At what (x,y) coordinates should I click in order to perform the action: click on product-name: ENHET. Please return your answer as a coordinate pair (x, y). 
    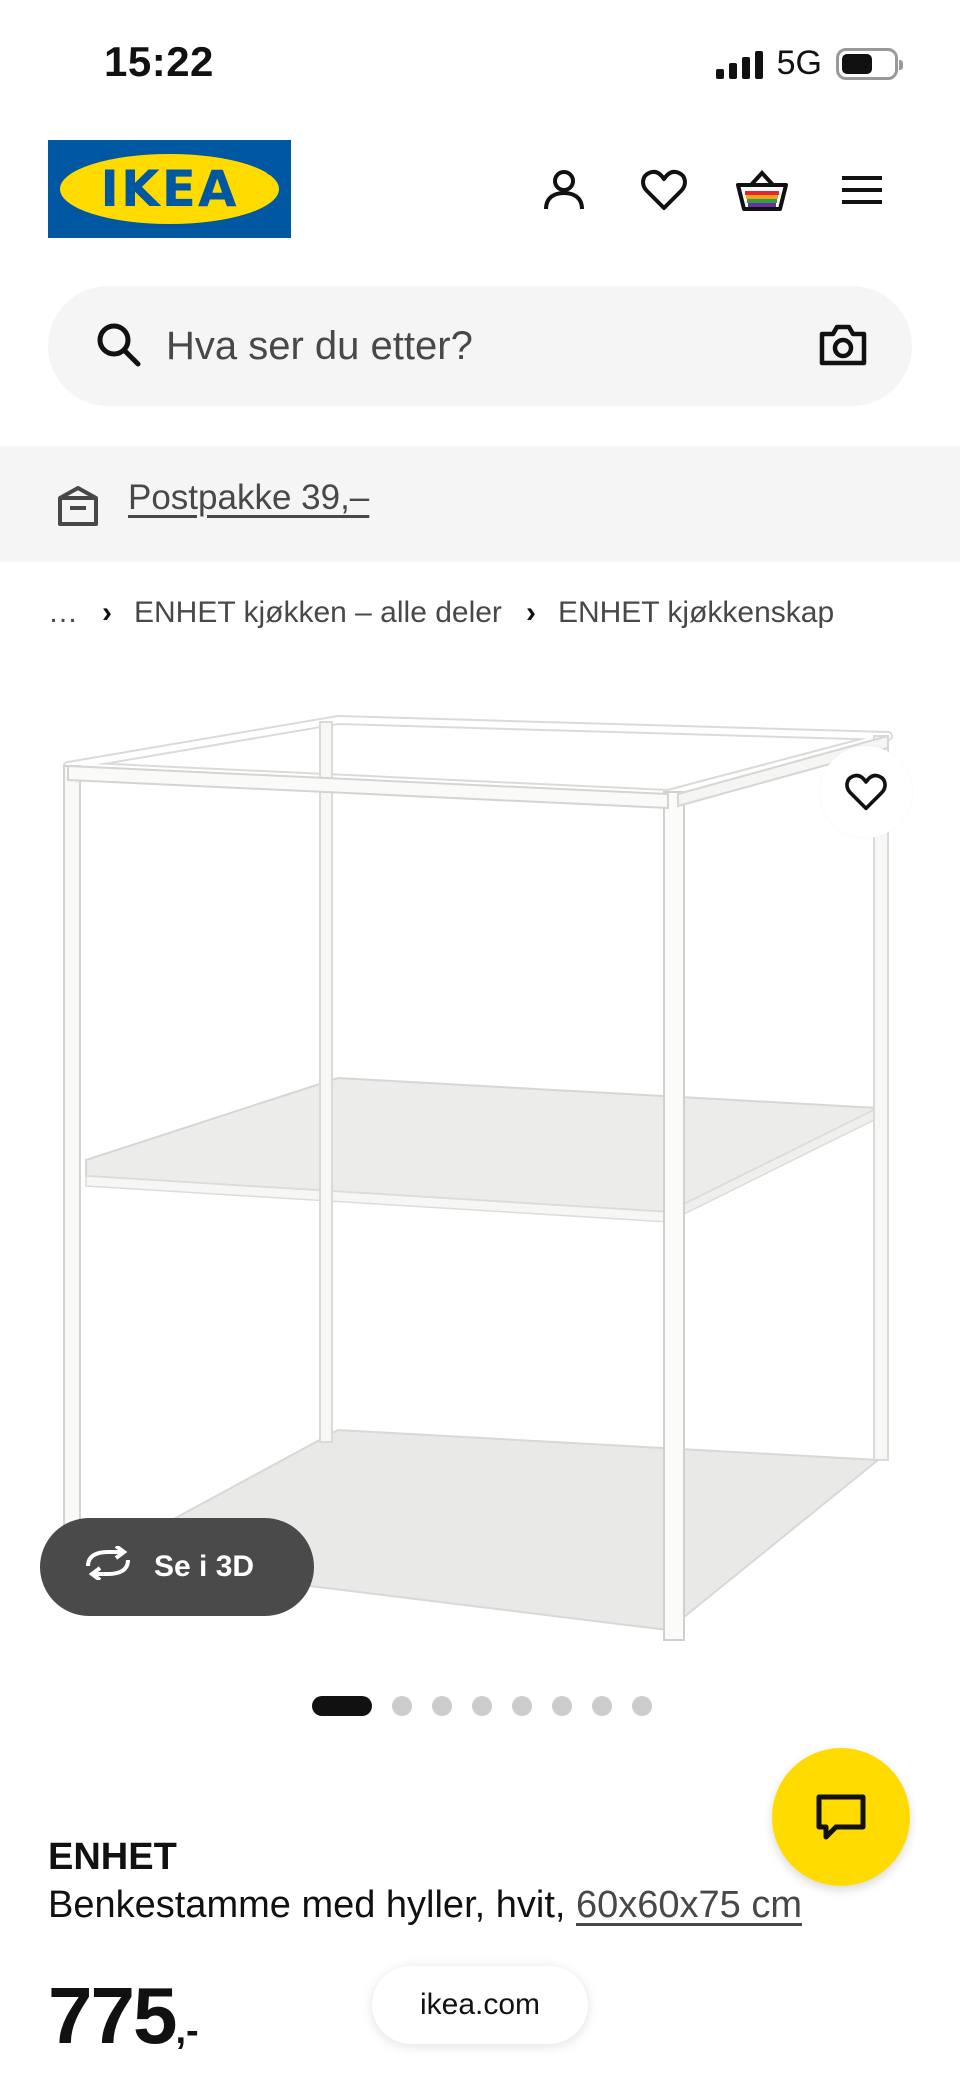
    Looking at the image, I should click on (112, 1857).